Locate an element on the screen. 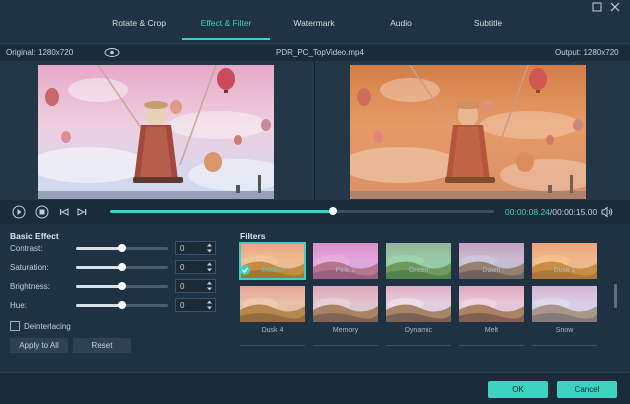 The image size is (630, 404). volume-button is located at coordinates (606, 212).